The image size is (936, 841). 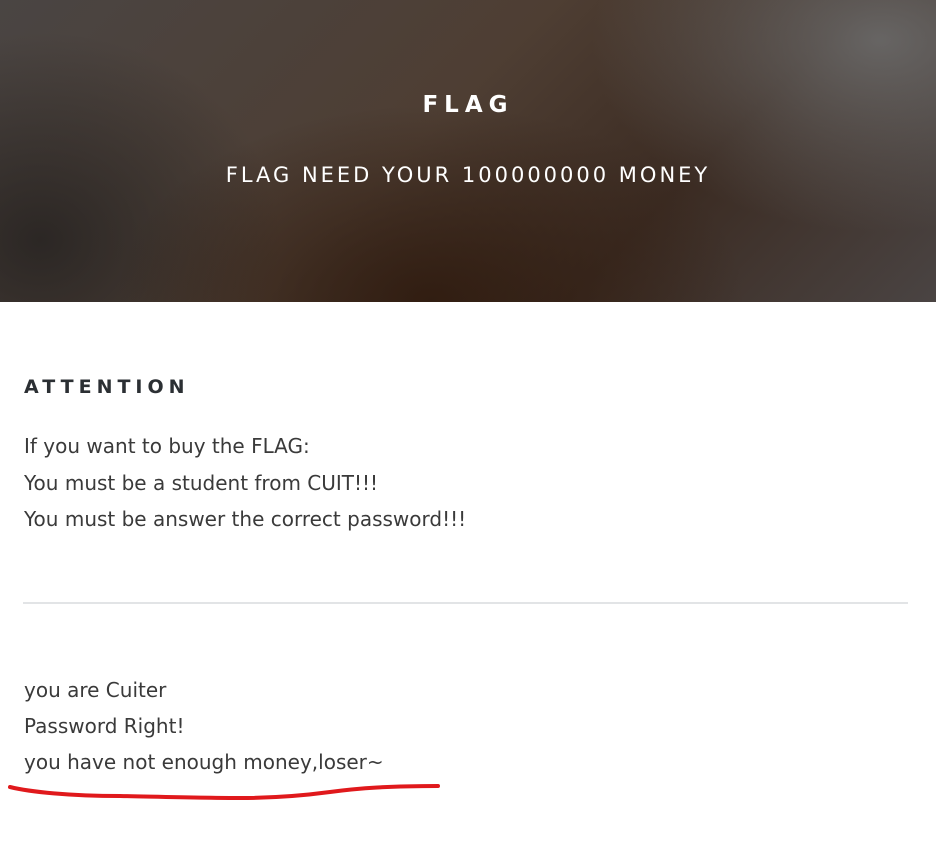 I want to click on attention-heading: ATTENTION, so click(x=107, y=387).